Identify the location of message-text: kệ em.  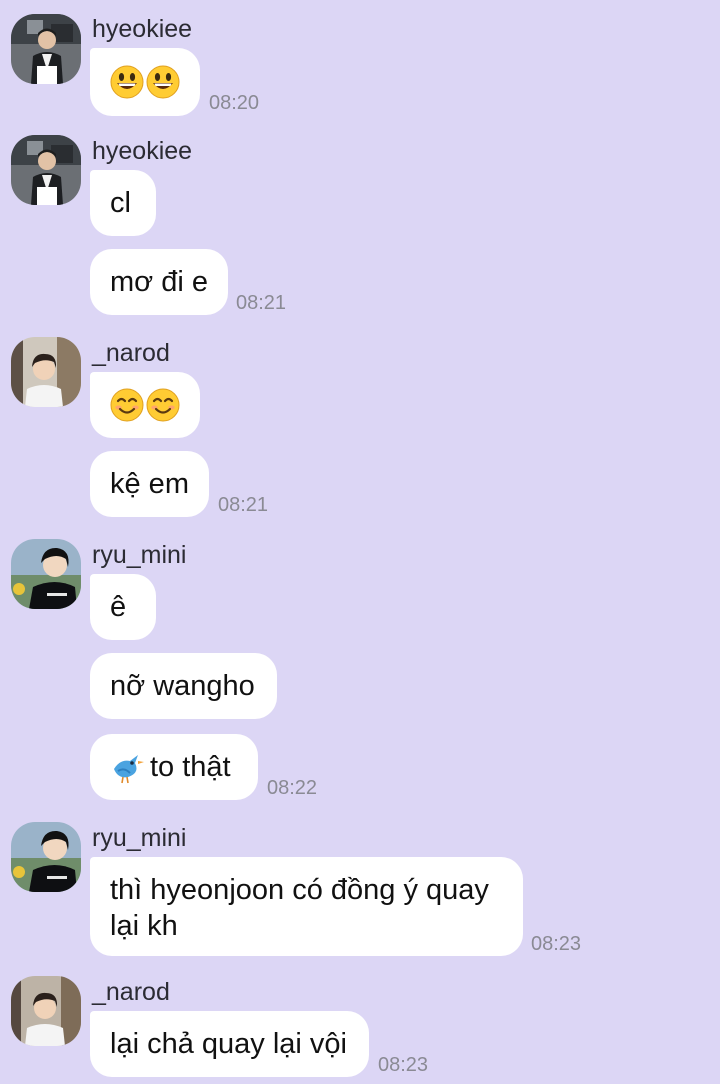
(149, 484).